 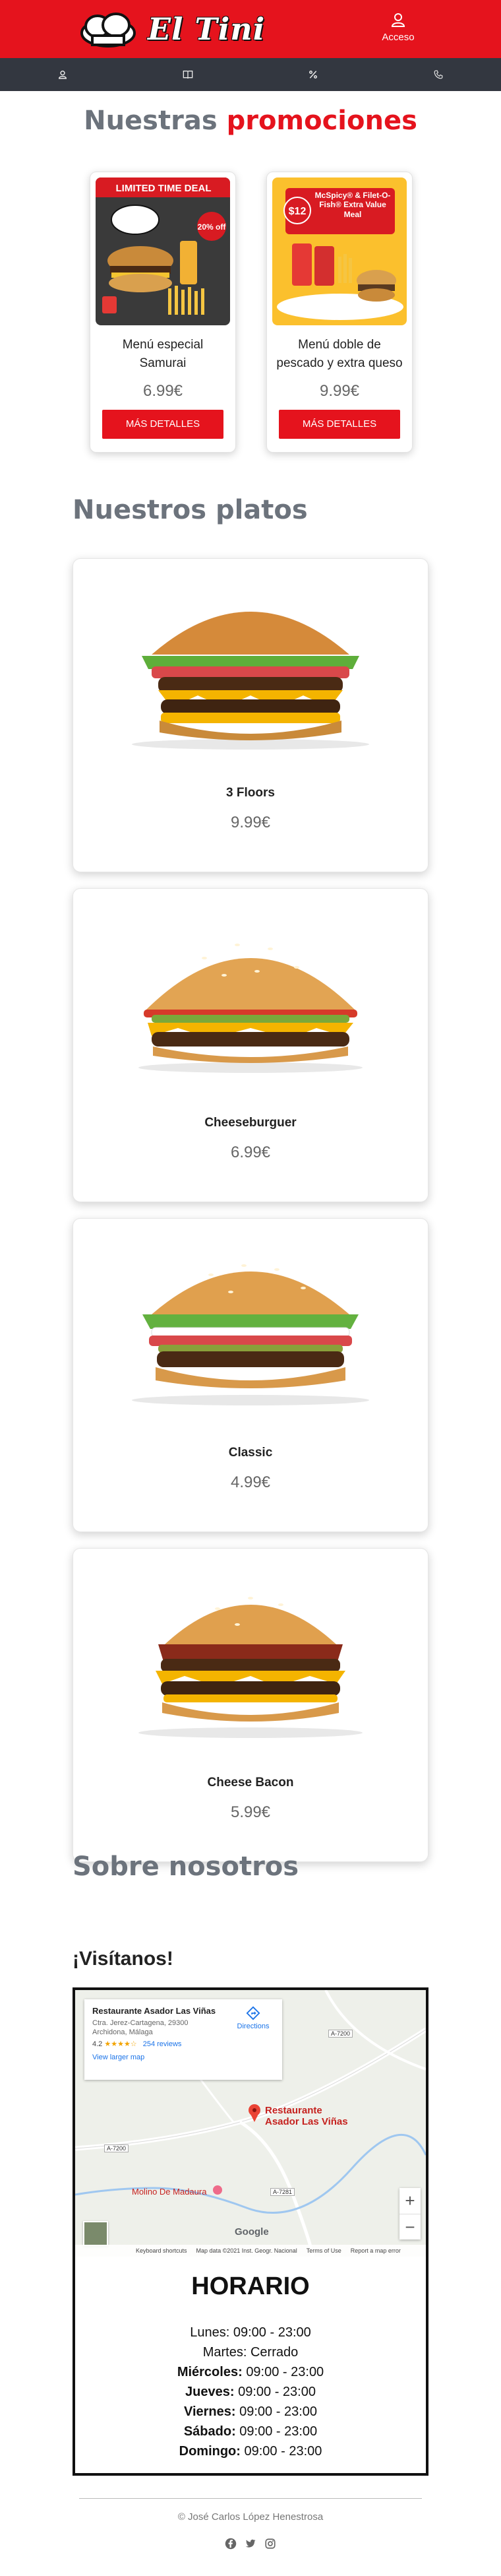 I want to click on terms-link: Terms of Use, so click(x=324, y=2250).